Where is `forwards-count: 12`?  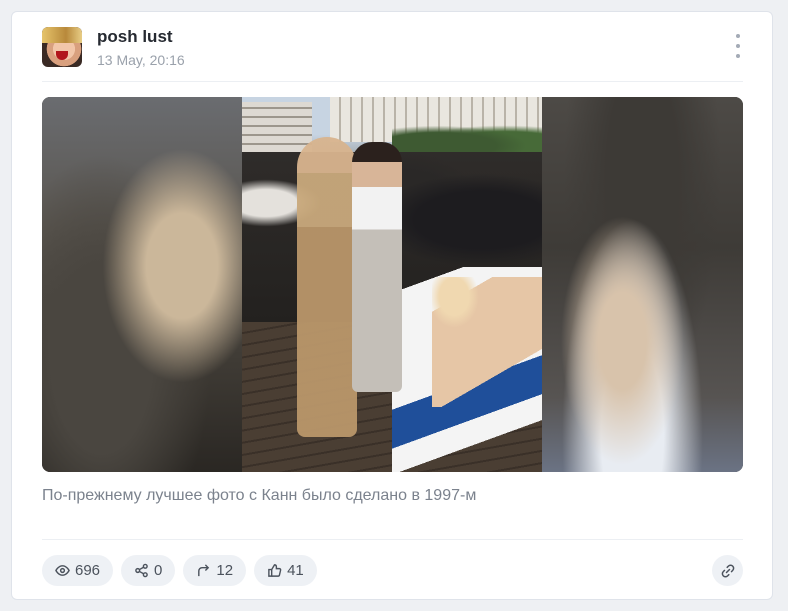 forwards-count: 12 is located at coordinates (225, 570).